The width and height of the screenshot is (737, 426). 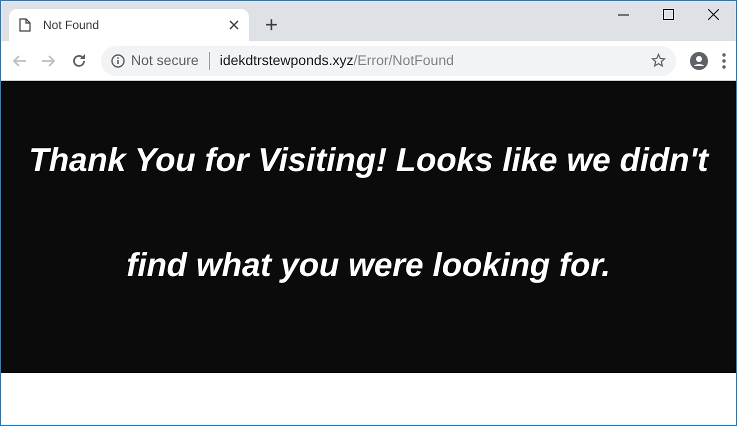 What do you see at coordinates (25, 25) in the screenshot?
I see `page-icon` at bounding box center [25, 25].